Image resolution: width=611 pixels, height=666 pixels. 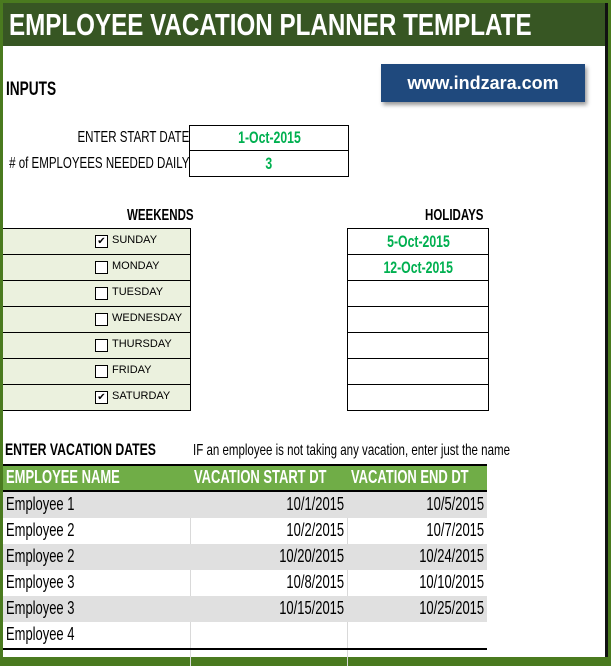 I want to click on end-date-cell: 10/25/2015, so click(x=451, y=608).